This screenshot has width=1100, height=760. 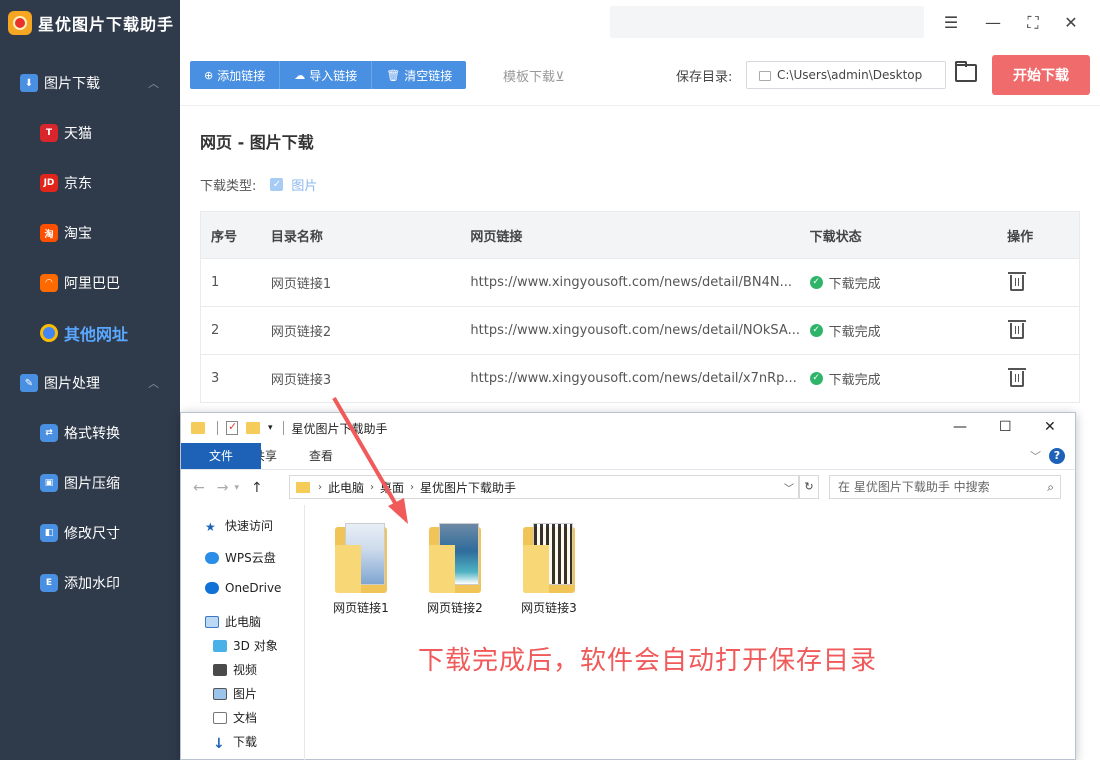 What do you see at coordinates (90, 133) in the screenshot?
I see `sidebar-item-tmall: T 天猫` at bounding box center [90, 133].